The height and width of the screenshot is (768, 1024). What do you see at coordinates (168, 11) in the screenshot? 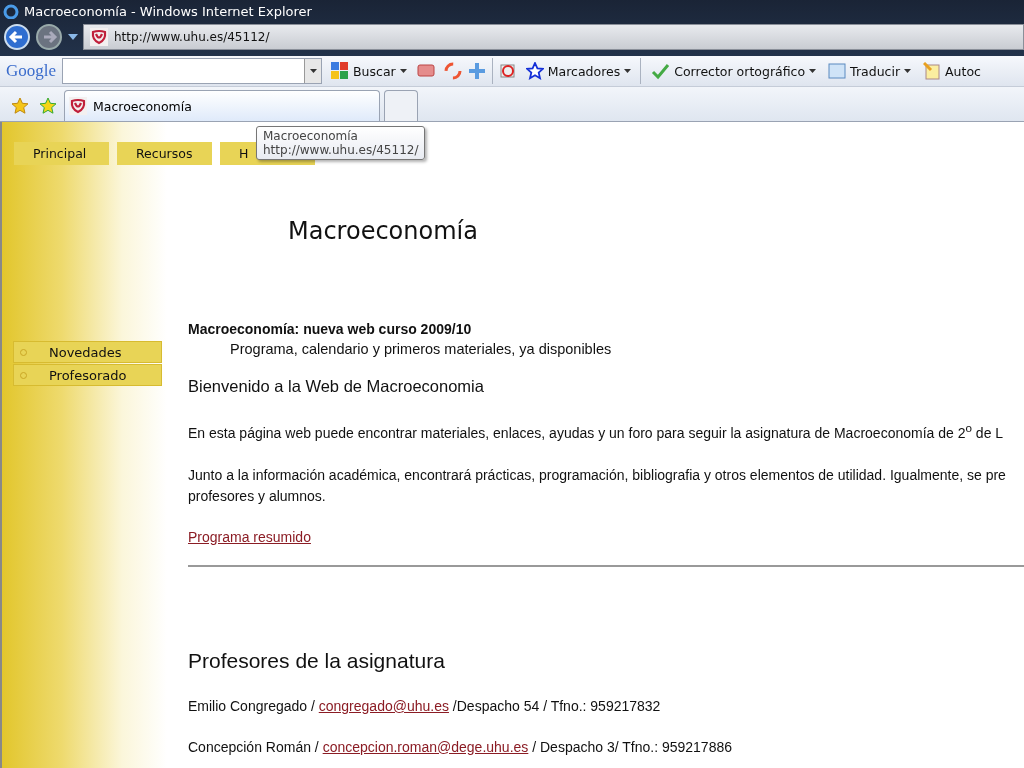
I see `window-title: Macroeconomía - Windows Internet Explorer` at bounding box center [168, 11].